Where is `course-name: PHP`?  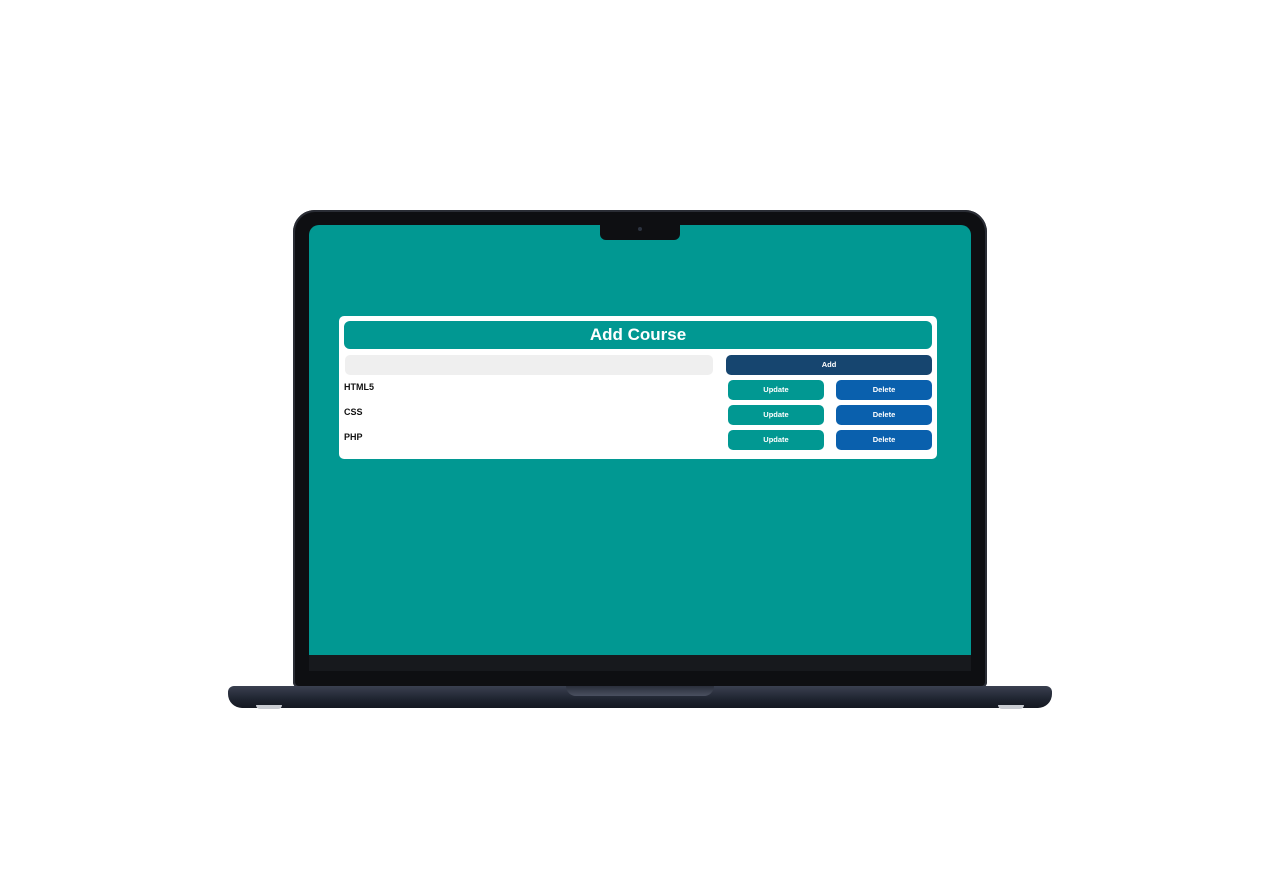
course-name: PHP is located at coordinates (353, 437).